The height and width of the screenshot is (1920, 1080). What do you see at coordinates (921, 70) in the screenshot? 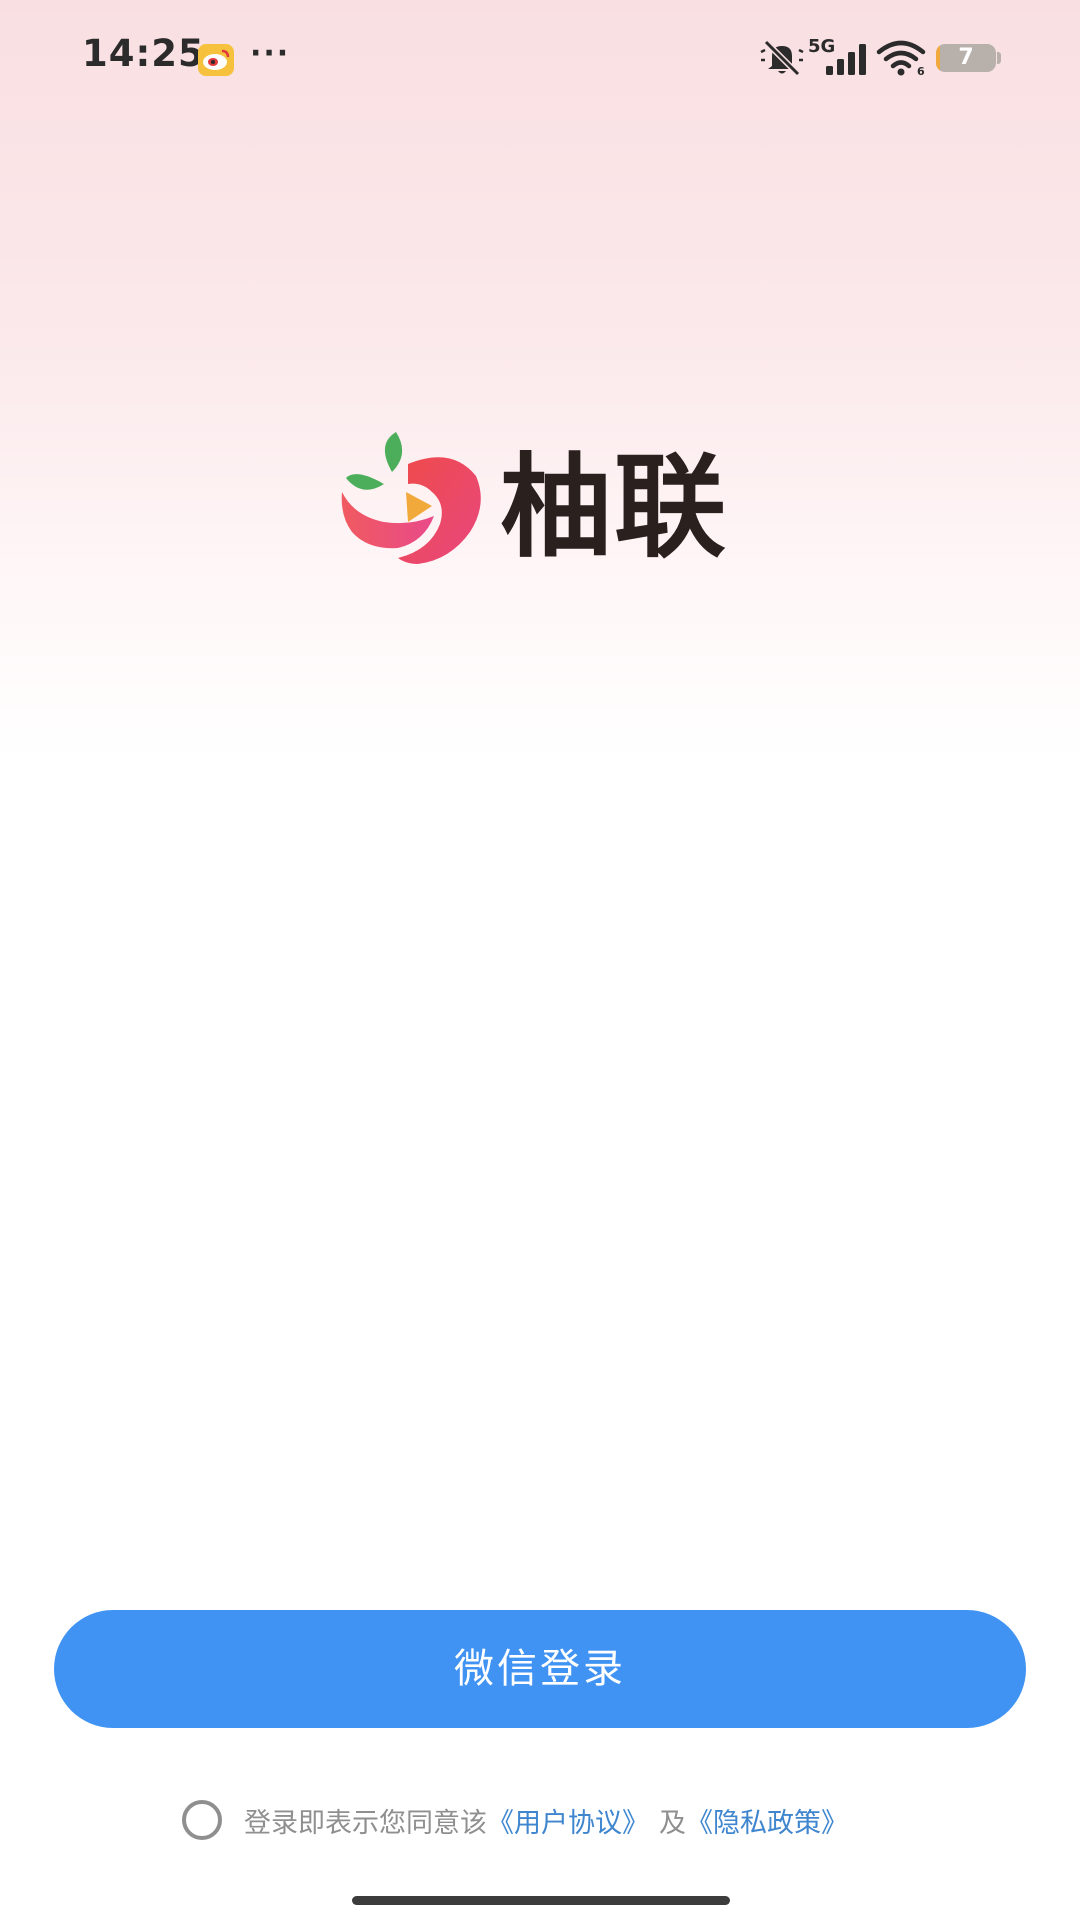
I see `svg-text: 6` at bounding box center [921, 70].